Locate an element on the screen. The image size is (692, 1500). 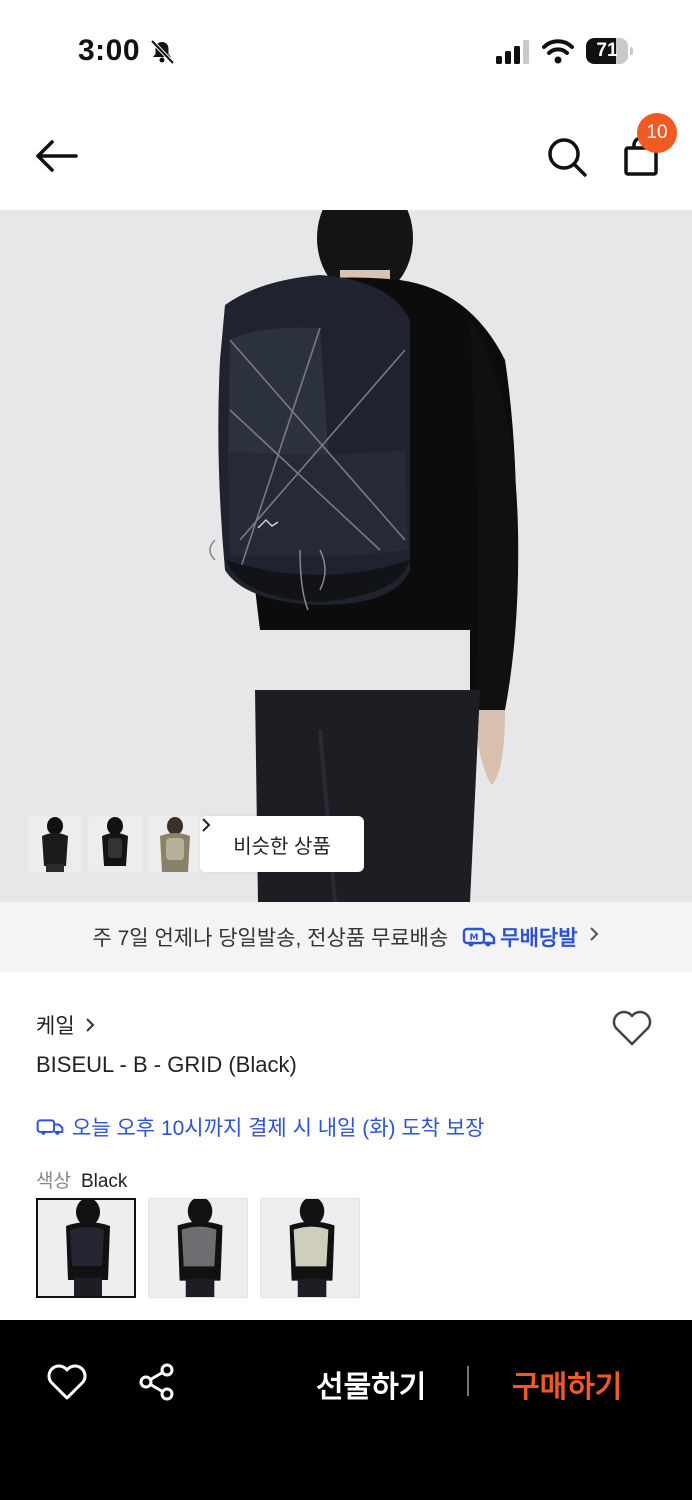
color-options is located at coordinates (198, 1248).